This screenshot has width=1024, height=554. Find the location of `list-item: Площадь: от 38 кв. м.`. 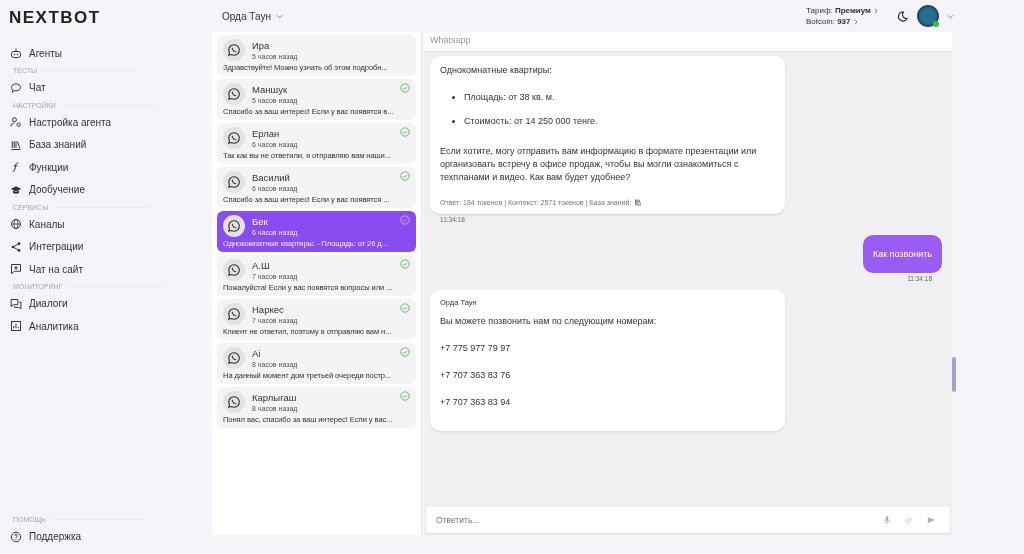

list-item: Площадь: от 38 кв. м. is located at coordinates (509, 97).